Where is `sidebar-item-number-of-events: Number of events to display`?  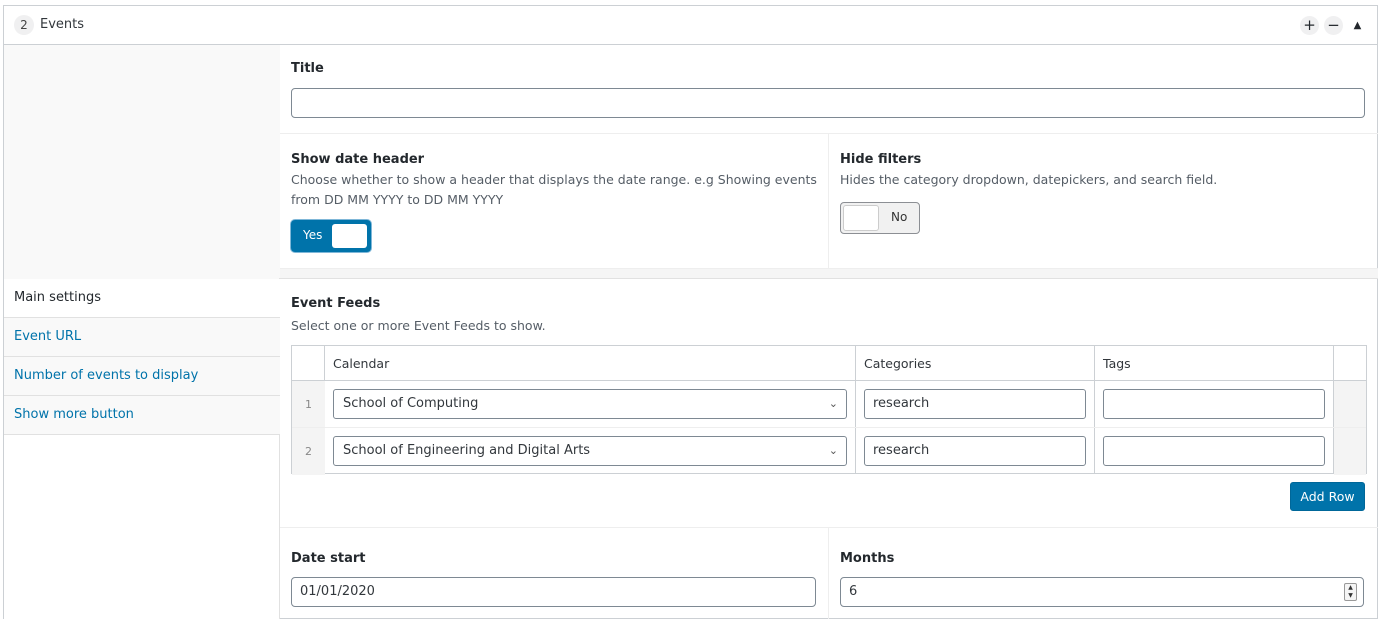
sidebar-item-number-of-events: Number of events to display is located at coordinates (142, 376).